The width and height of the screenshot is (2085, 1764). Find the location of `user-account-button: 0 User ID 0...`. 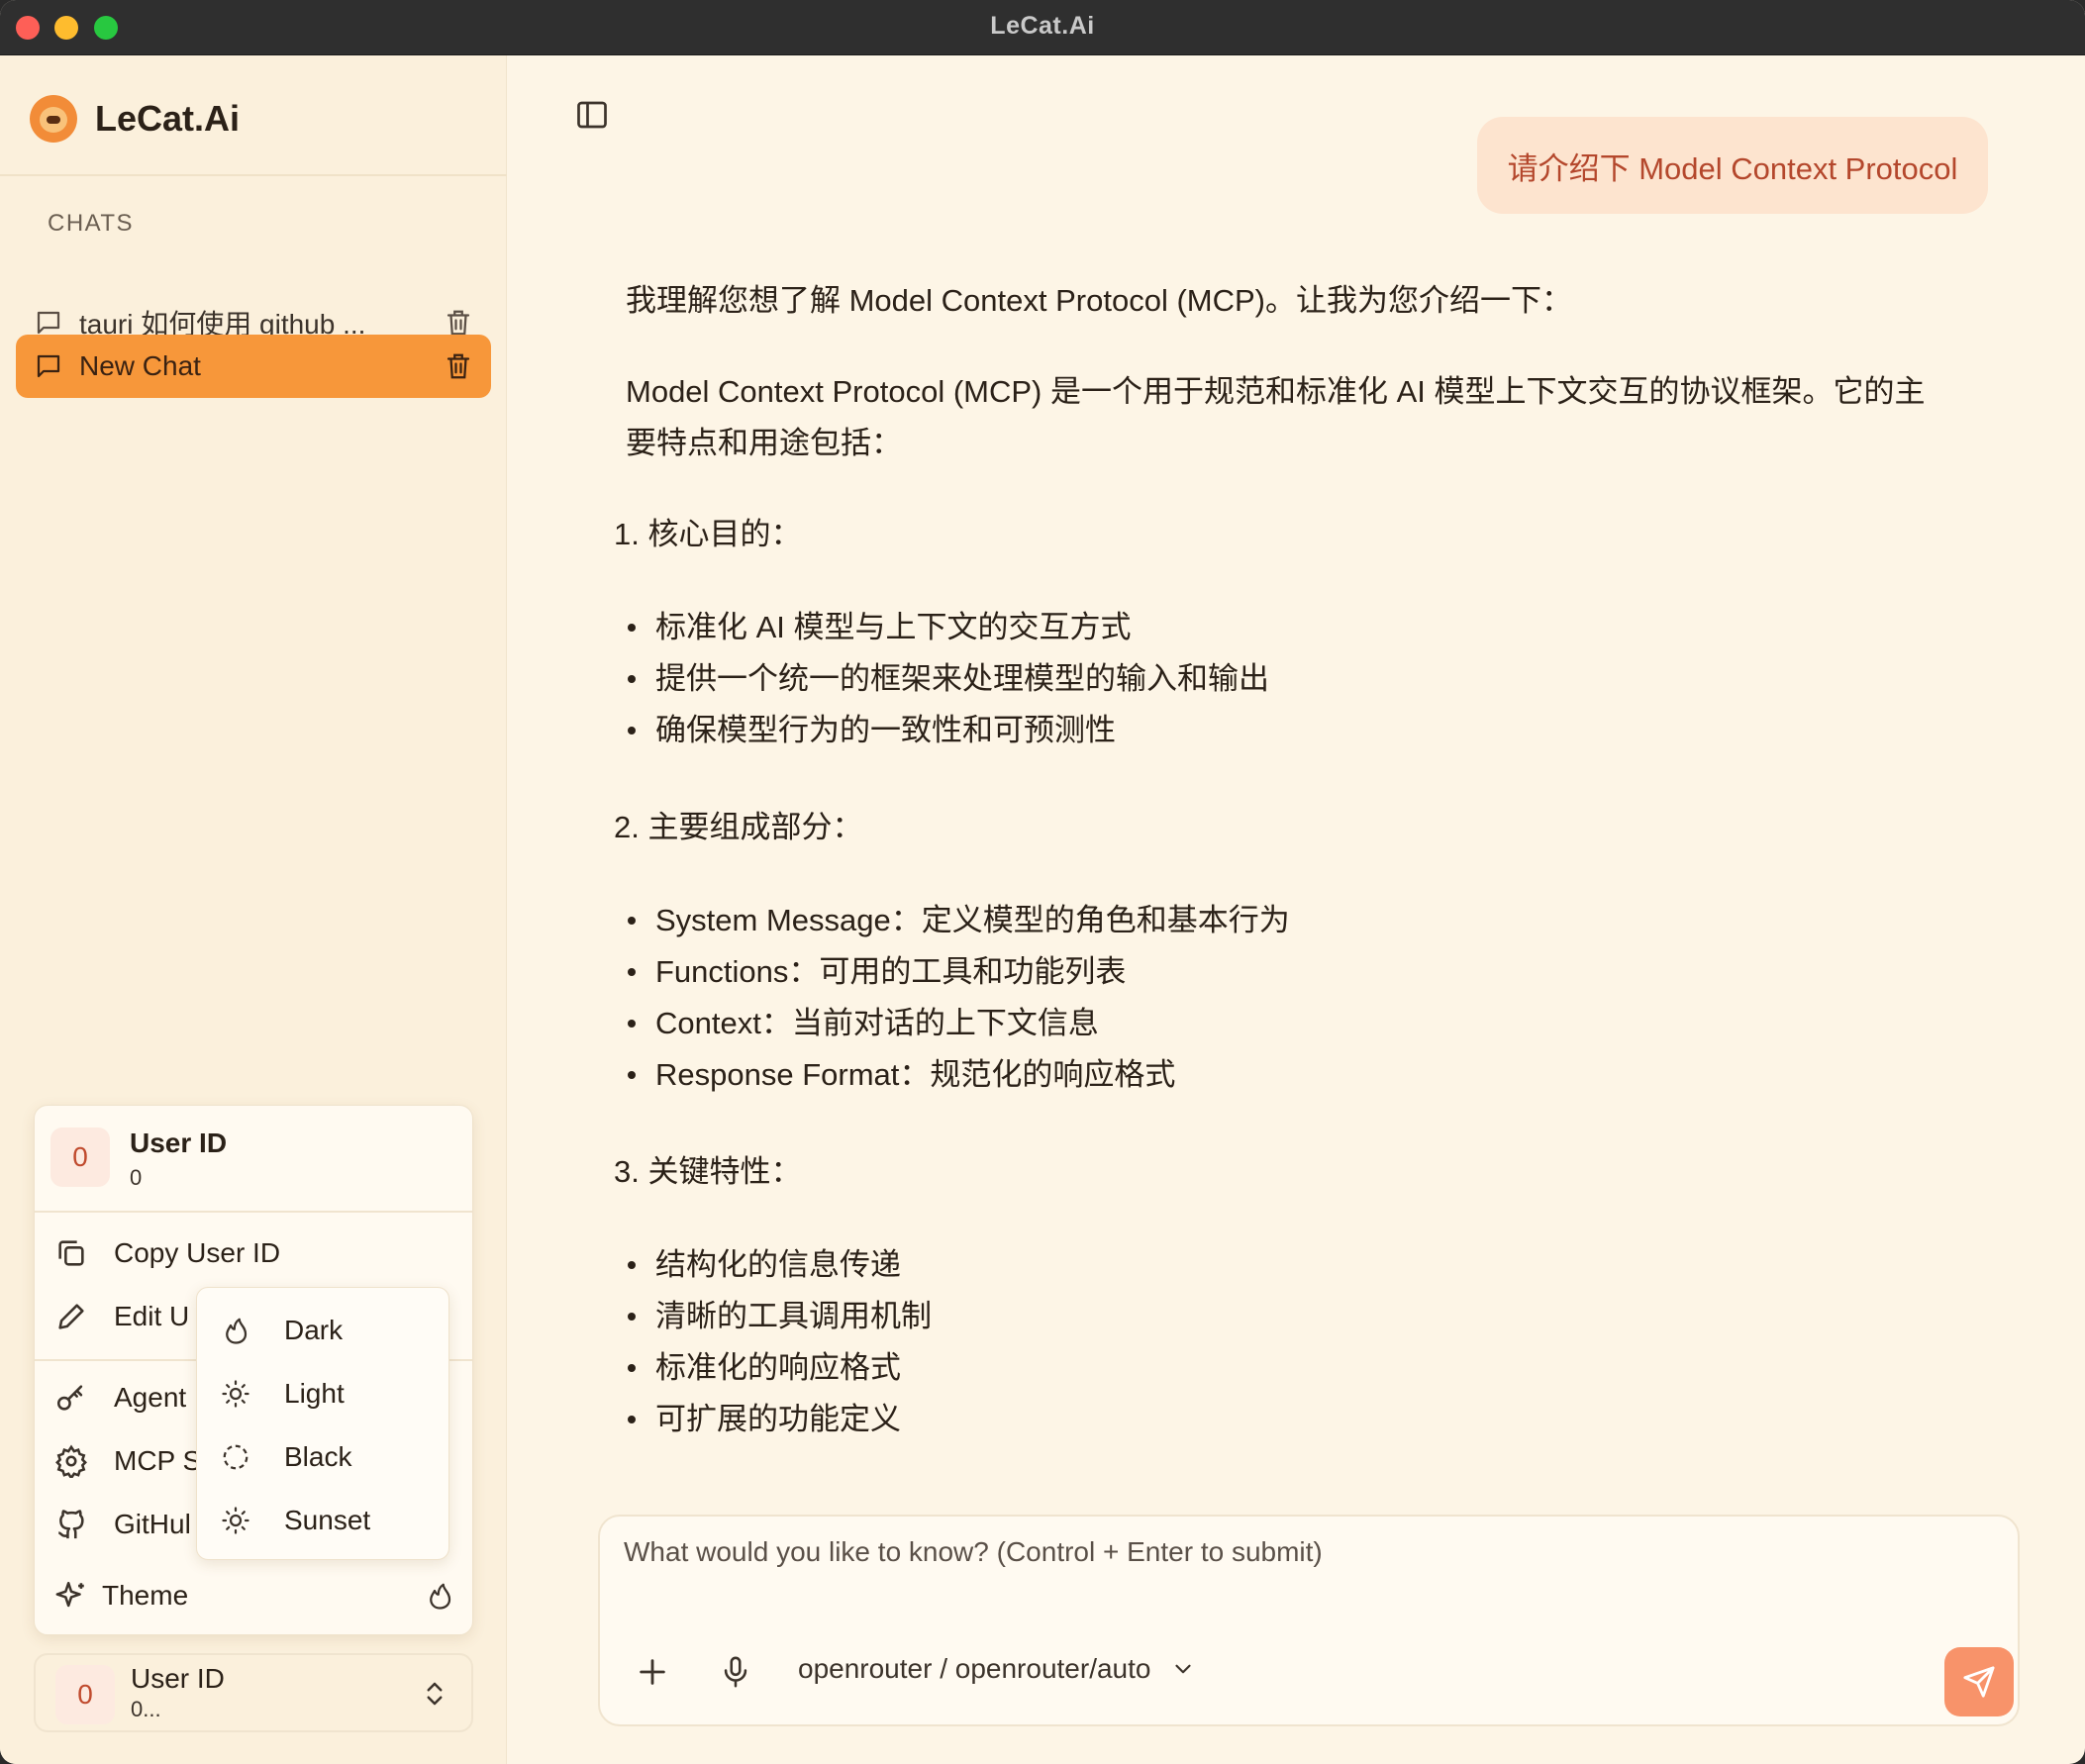

user-account-button: 0 User ID 0... is located at coordinates (253, 1692).